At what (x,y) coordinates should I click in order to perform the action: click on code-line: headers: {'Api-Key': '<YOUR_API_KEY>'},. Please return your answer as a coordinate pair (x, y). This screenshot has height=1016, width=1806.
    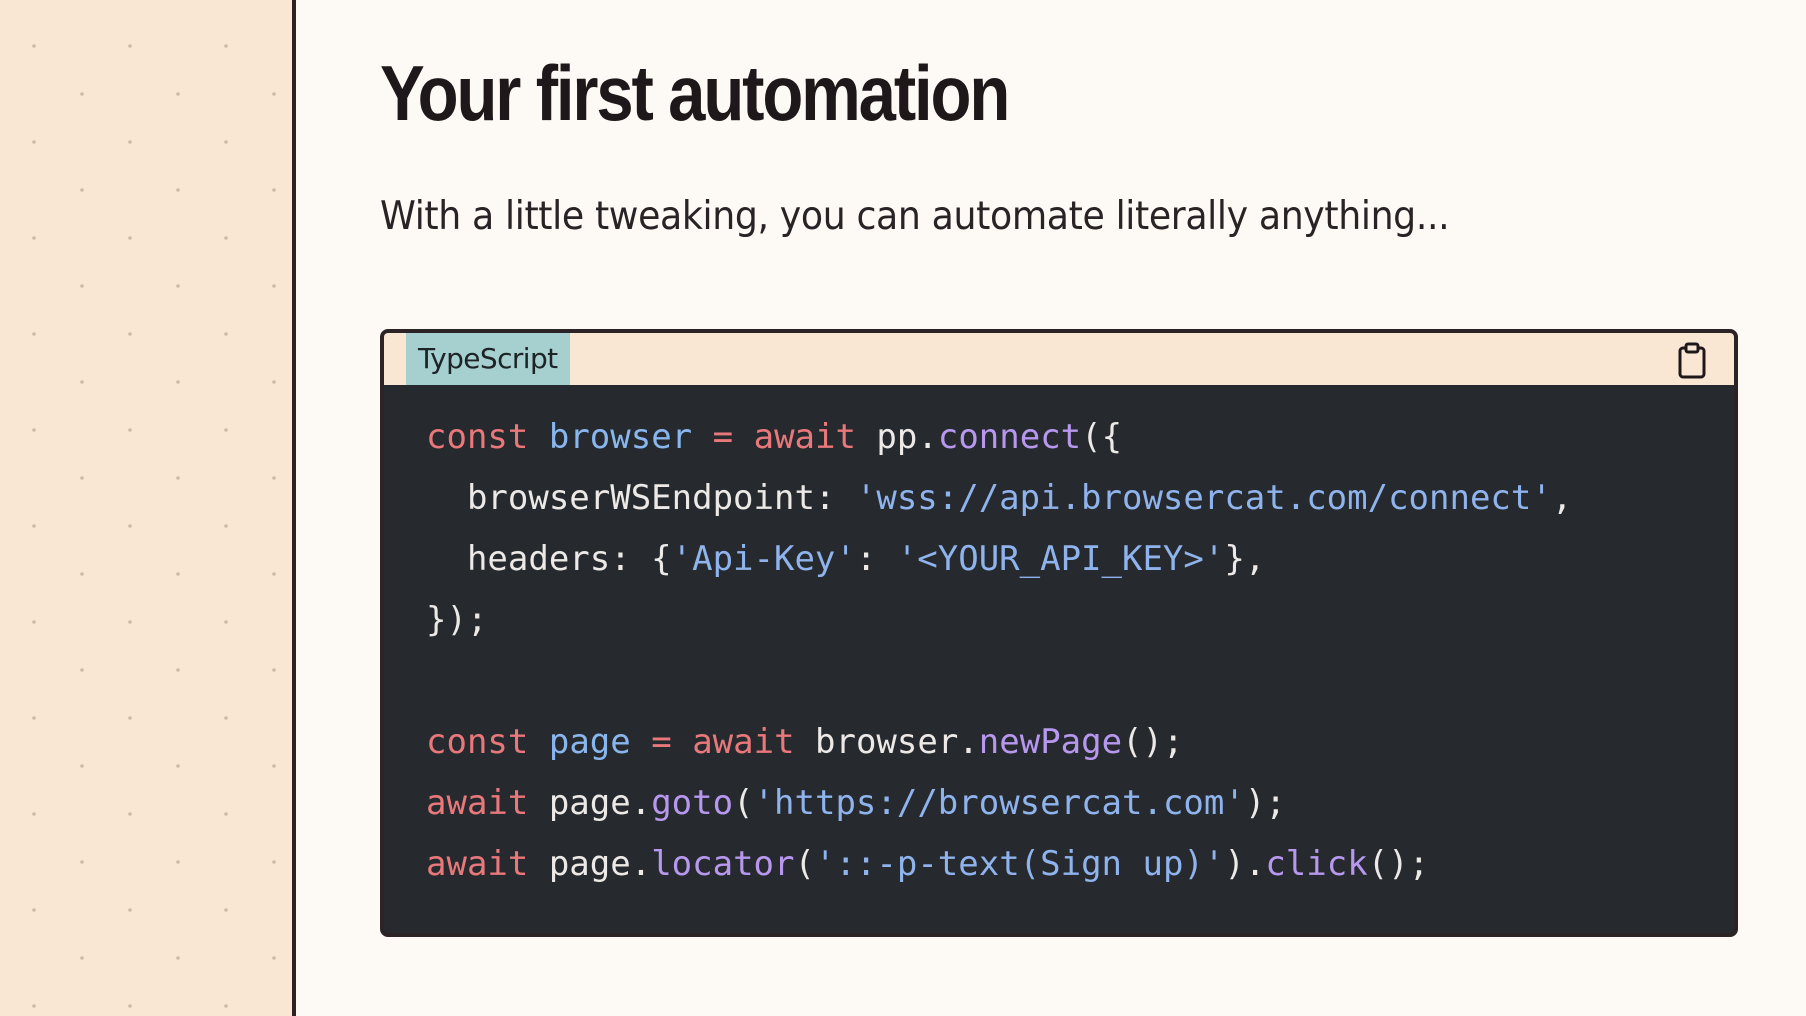
    Looking at the image, I should click on (1080, 559).